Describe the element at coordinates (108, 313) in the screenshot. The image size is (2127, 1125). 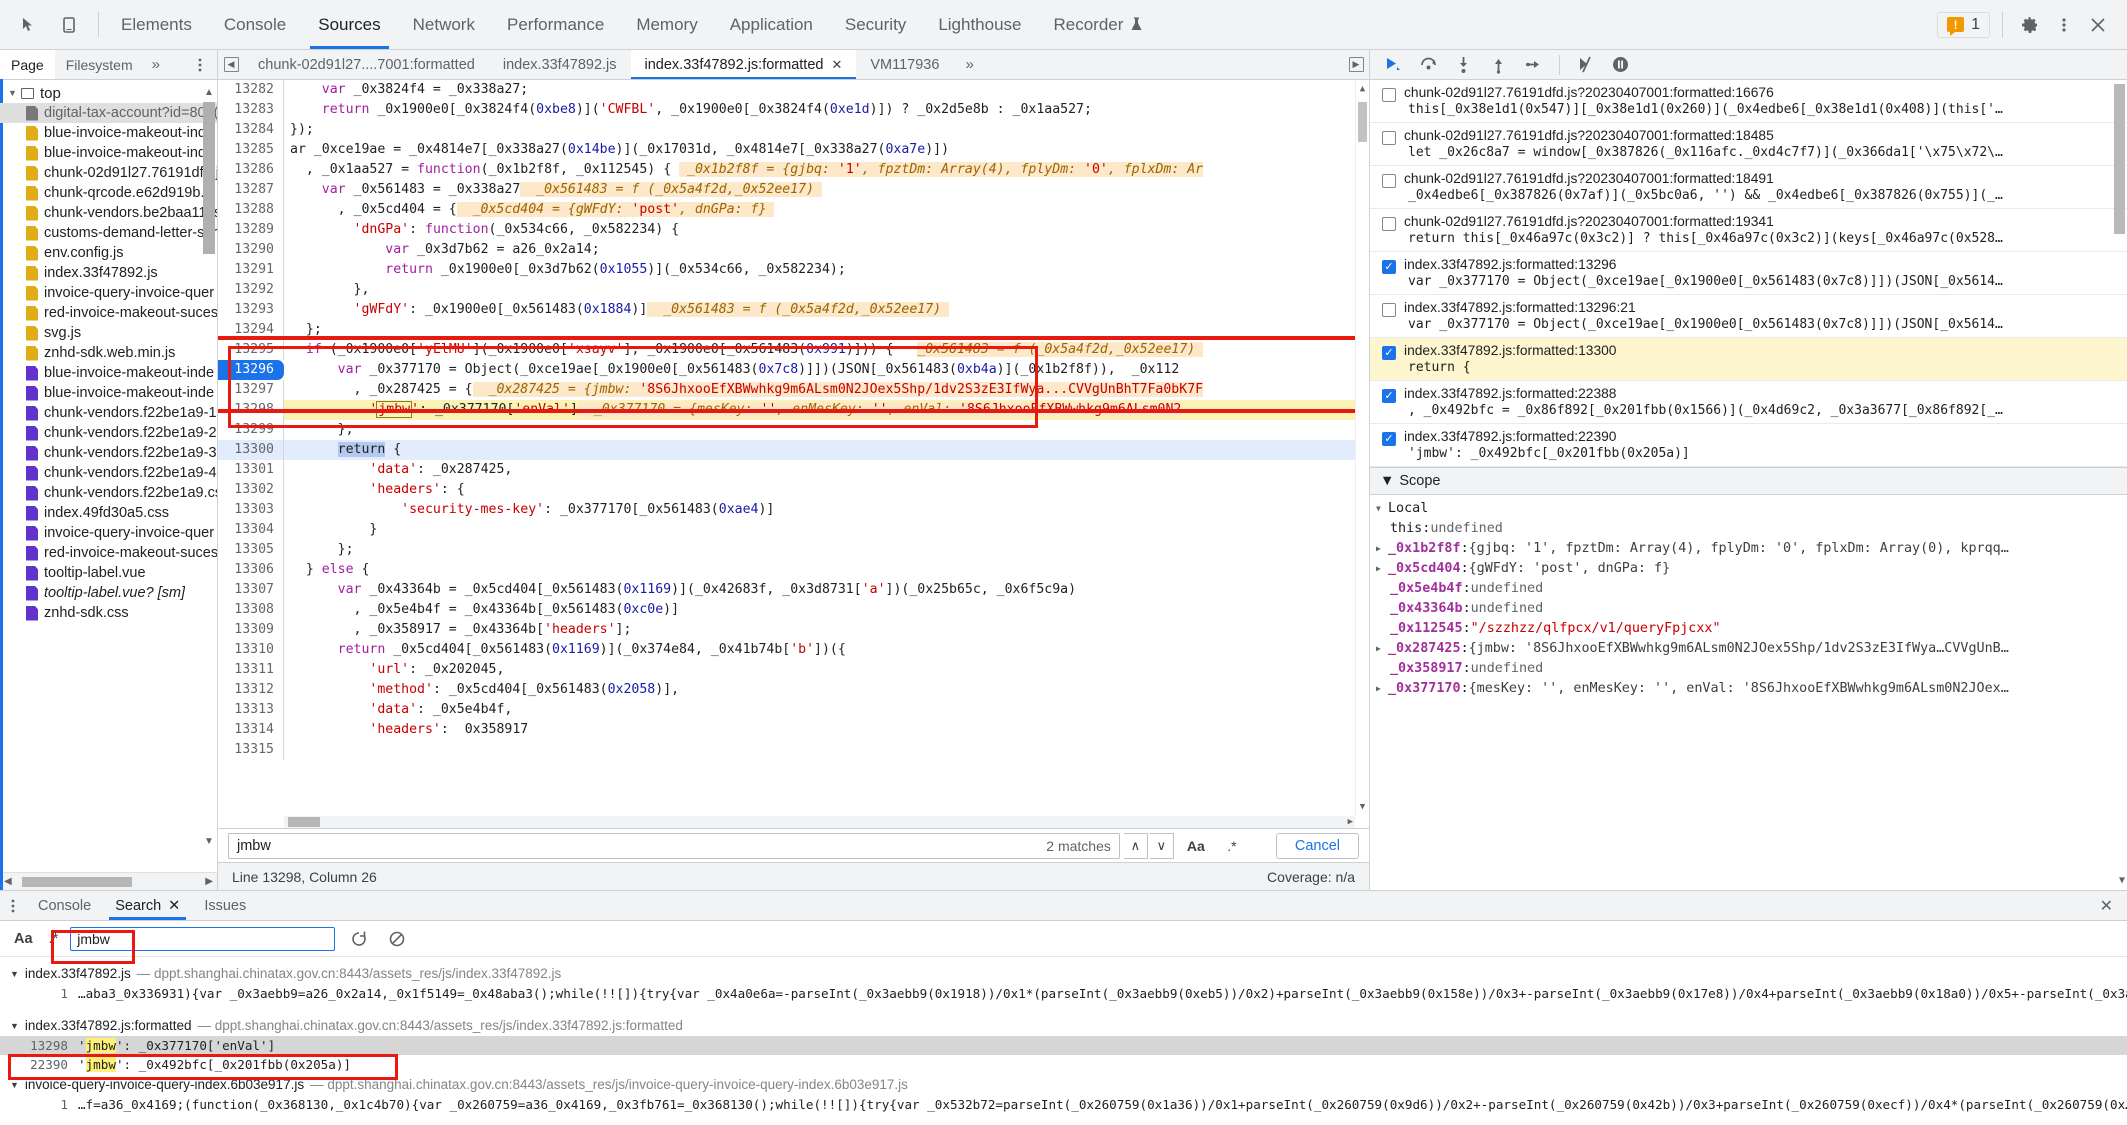
I see `file-tree-item: red-invoice-makeout-suces` at that location.